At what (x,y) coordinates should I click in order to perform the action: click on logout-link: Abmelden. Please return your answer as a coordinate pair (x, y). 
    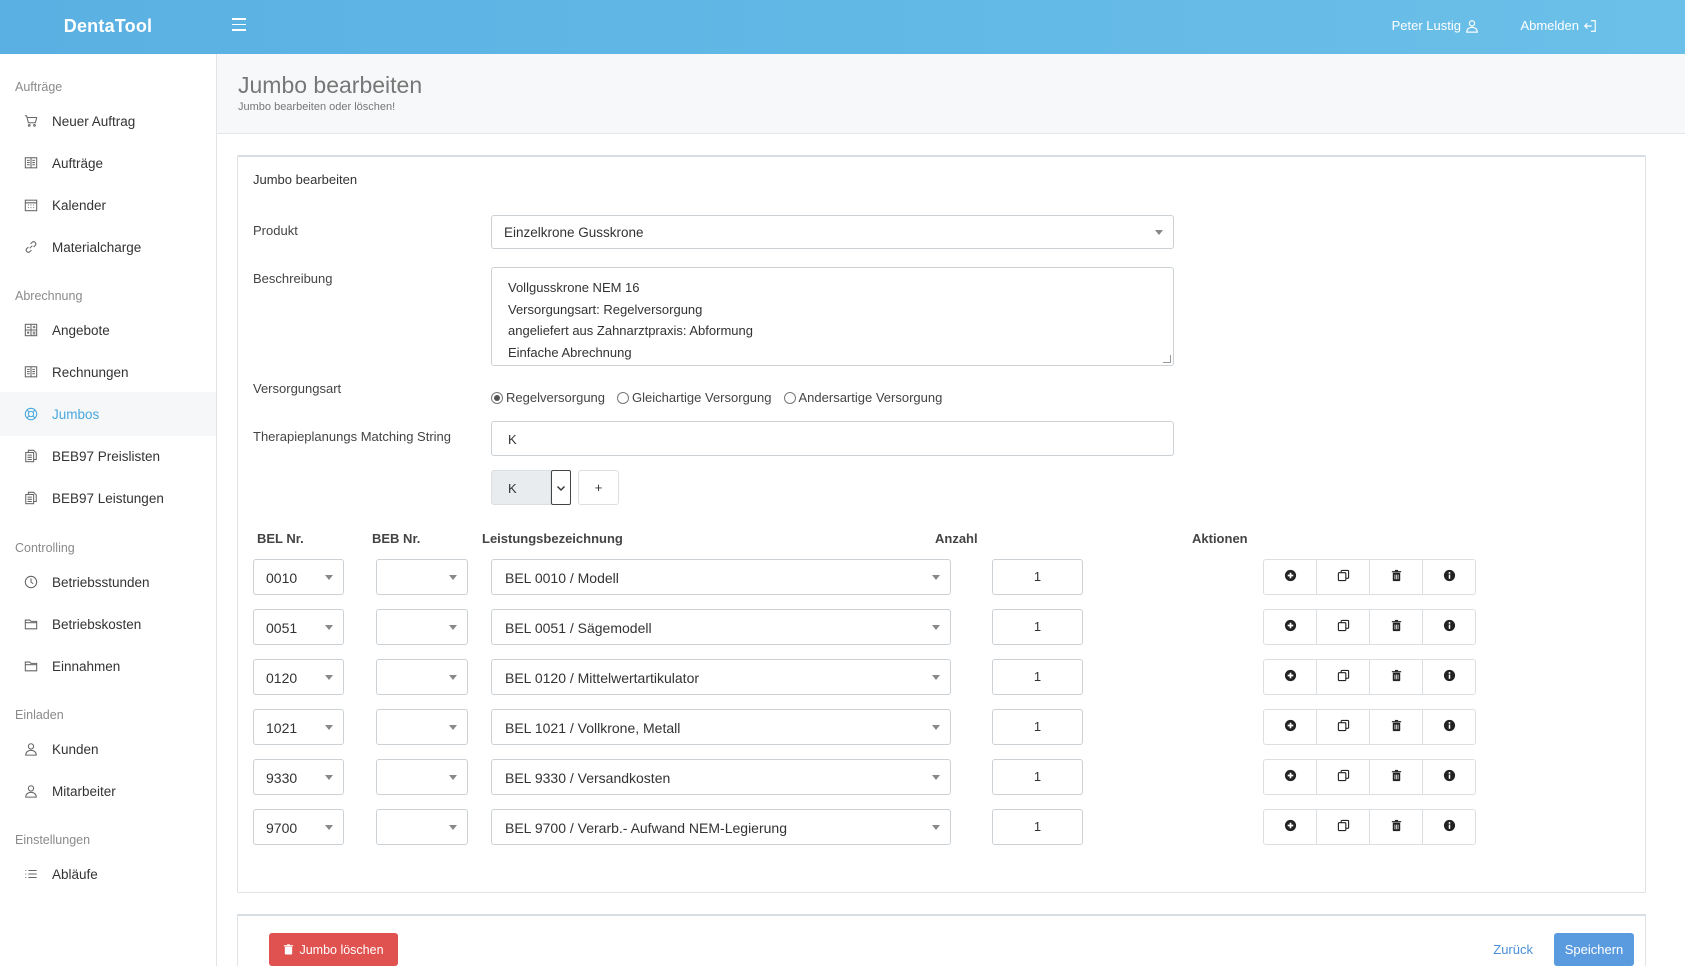
    Looking at the image, I should click on (1558, 25).